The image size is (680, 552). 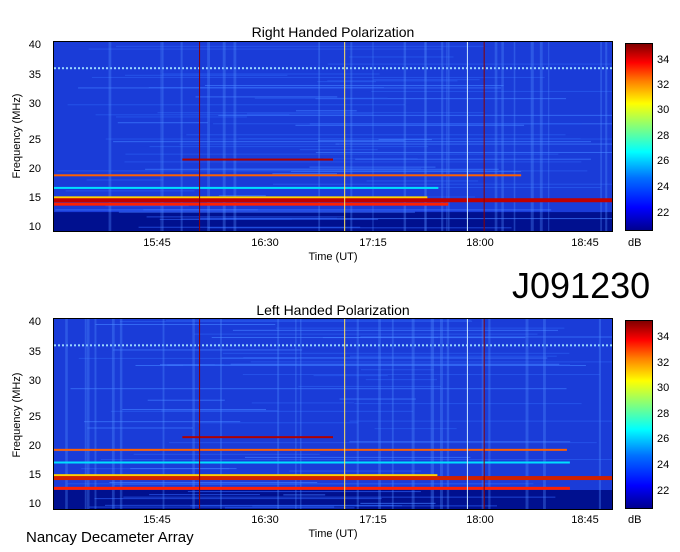 What do you see at coordinates (663, 136) in the screenshot?
I see `top-cbtick: 28` at bounding box center [663, 136].